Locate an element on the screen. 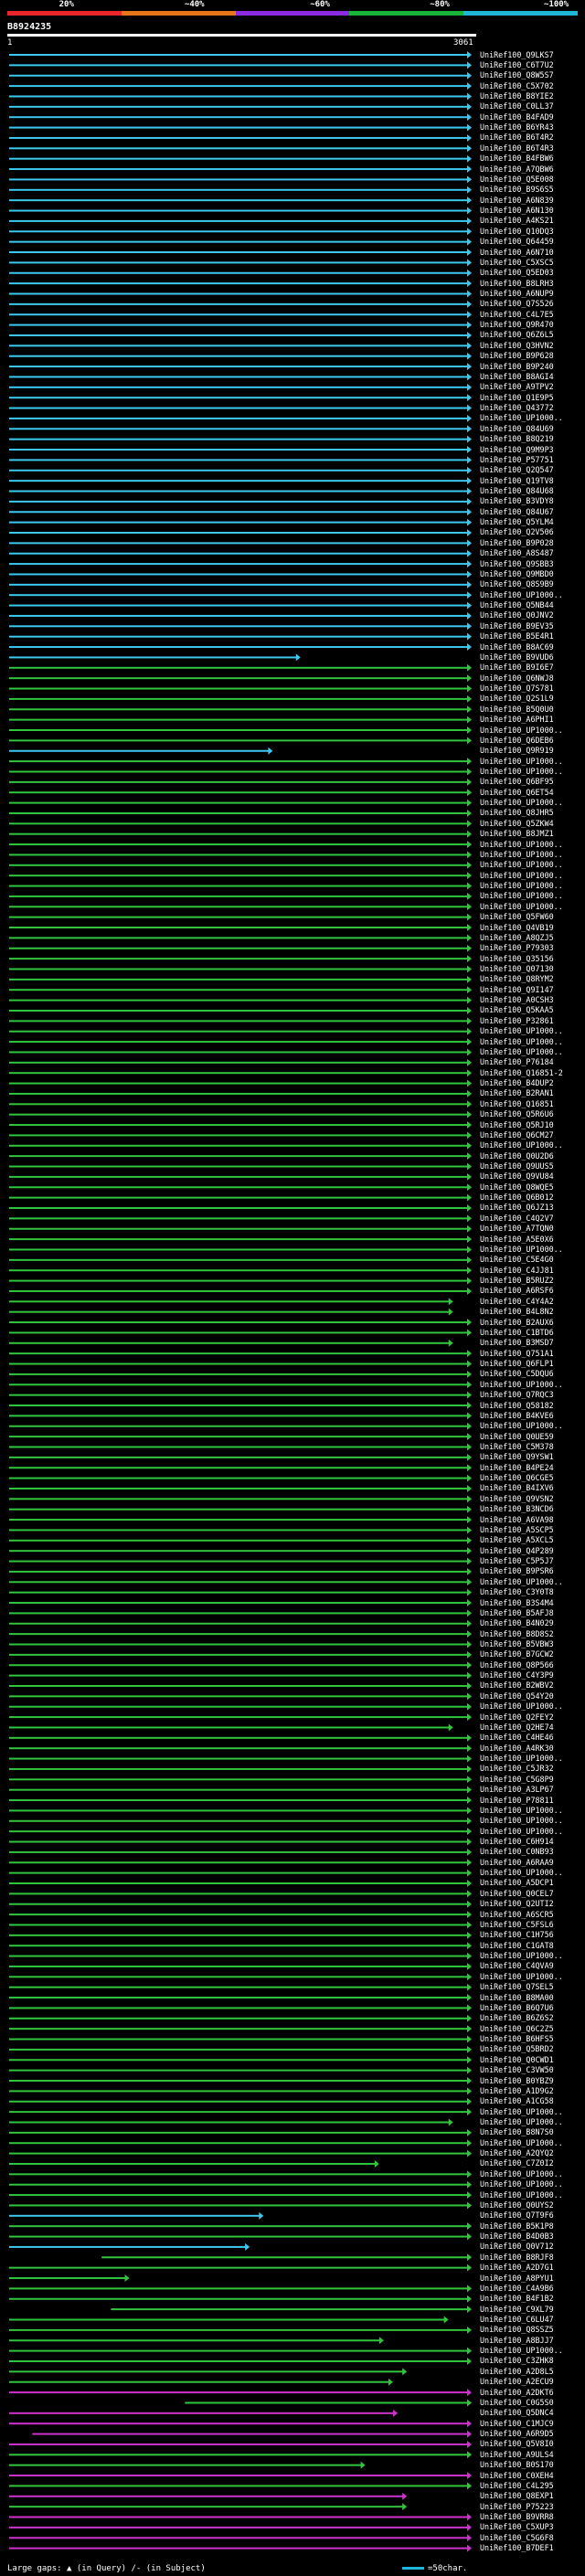 This screenshot has width=585, height=2576. hit-label: UniRef100_Q5YLM4 is located at coordinates (533, 522).